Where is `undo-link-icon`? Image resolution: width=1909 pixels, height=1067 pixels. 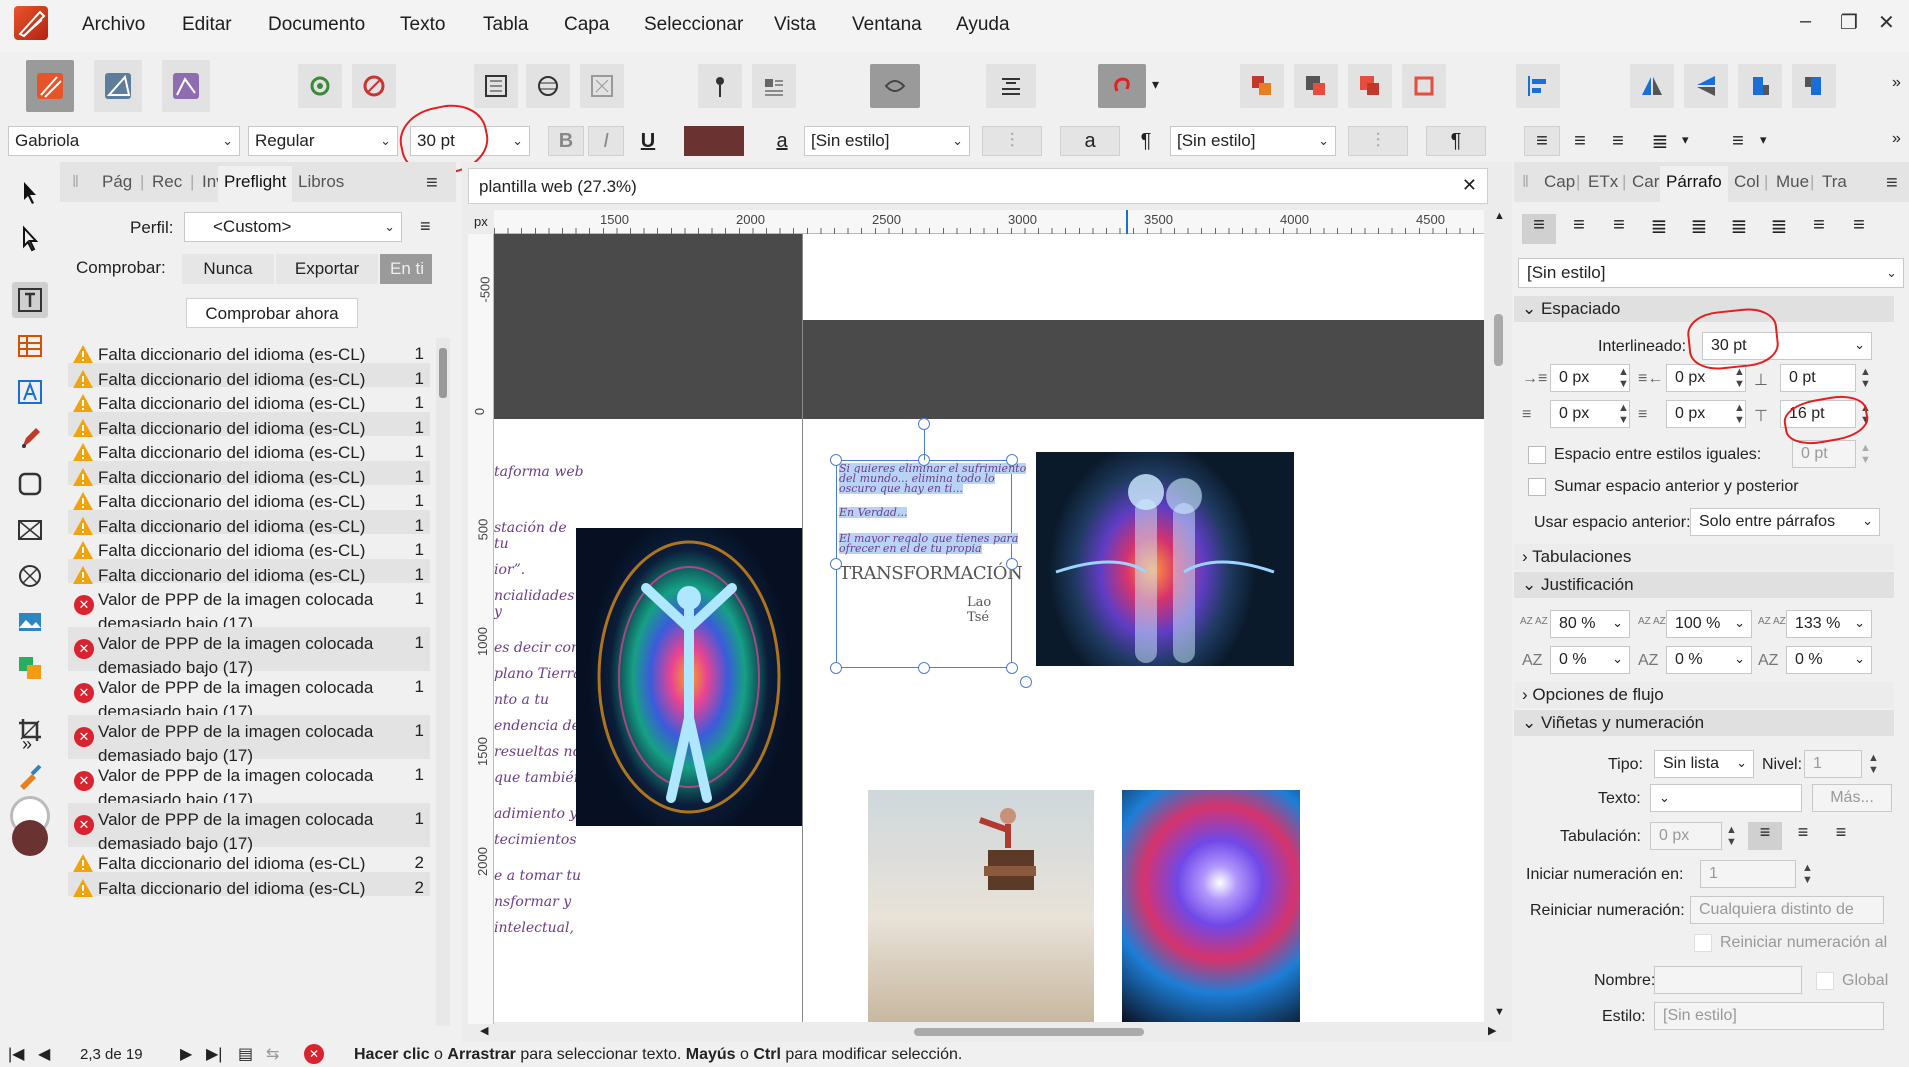
undo-link-icon is located at coordinates (1122, 86).